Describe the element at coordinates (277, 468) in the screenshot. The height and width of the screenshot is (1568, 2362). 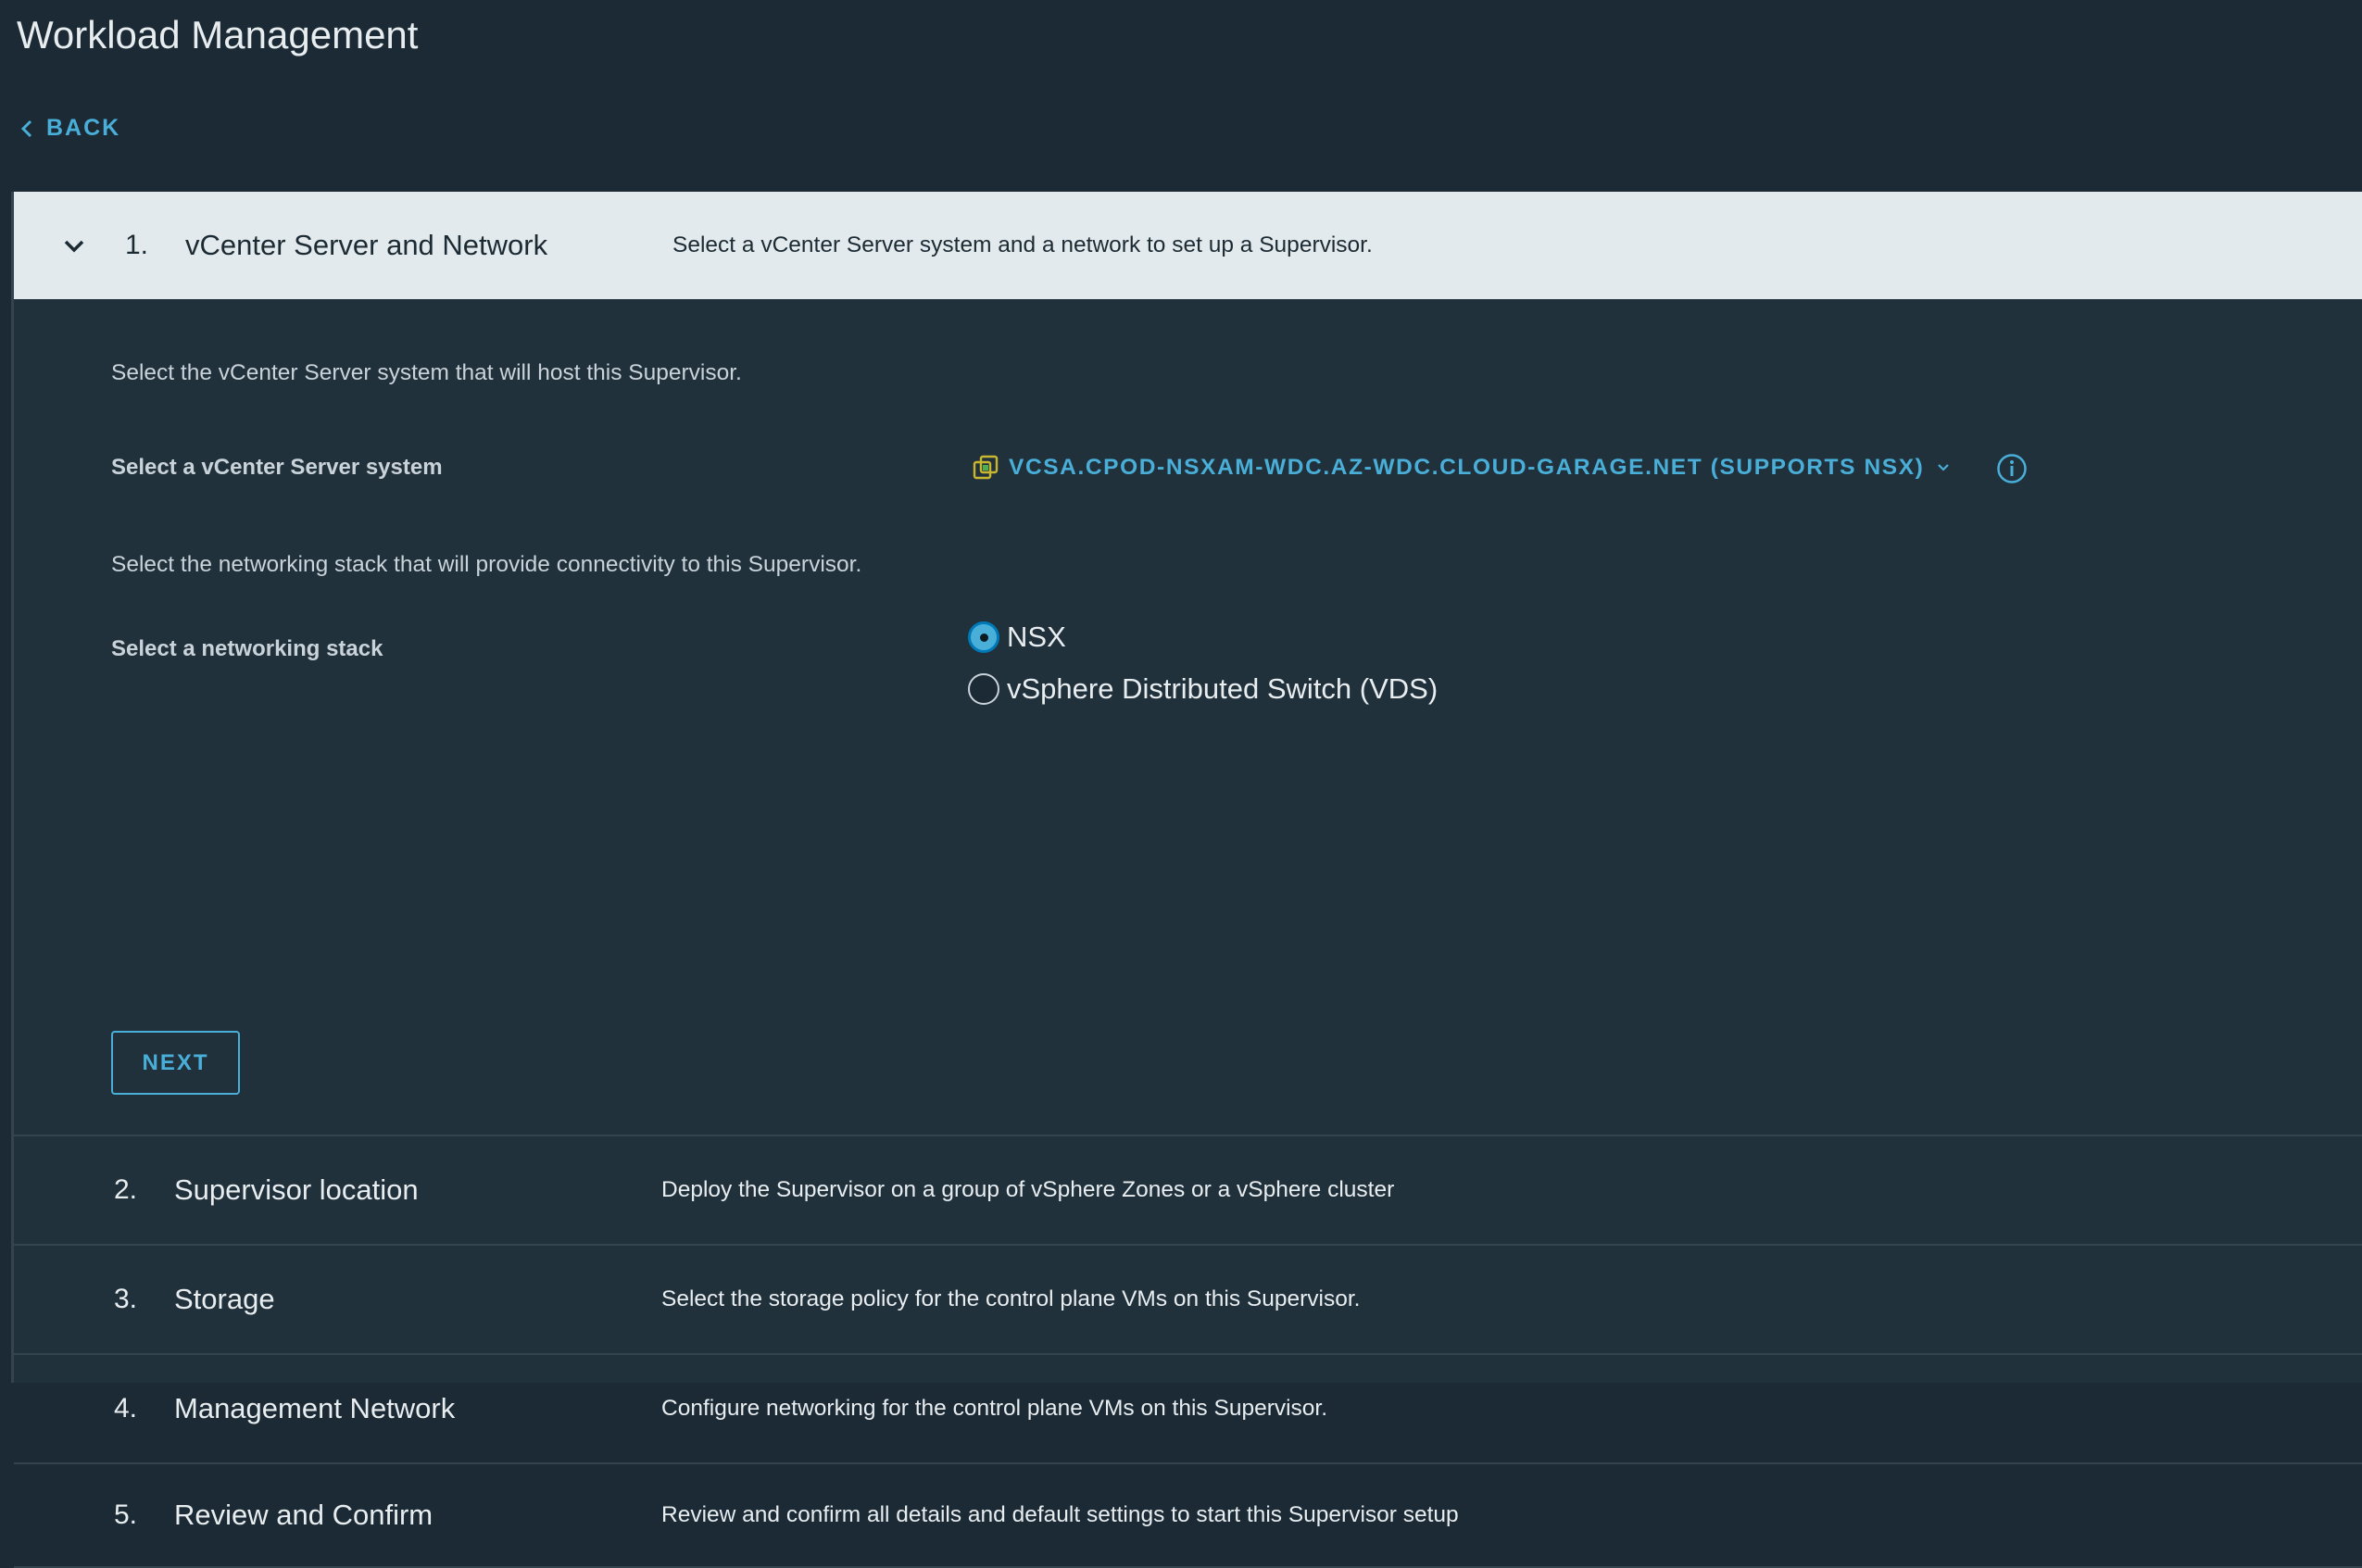
I see `vcenter-field-label: Select a vCenter Server system` at that location.